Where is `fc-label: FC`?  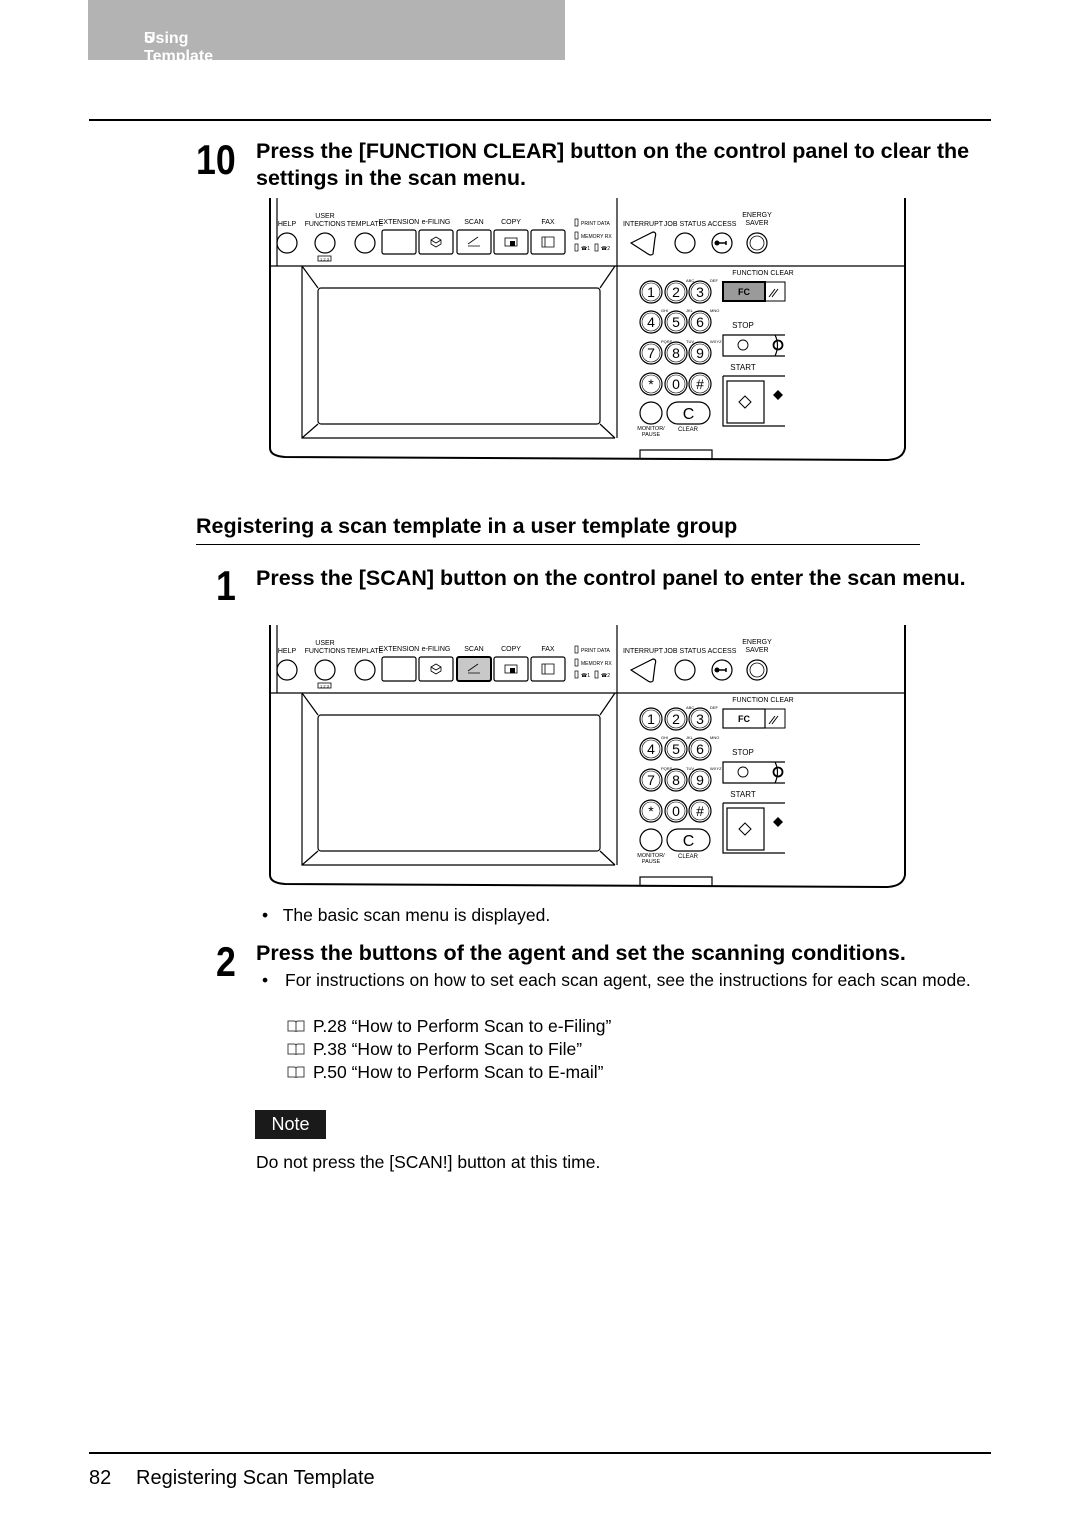
fc-label: FC is located at coordinates (744, 719).